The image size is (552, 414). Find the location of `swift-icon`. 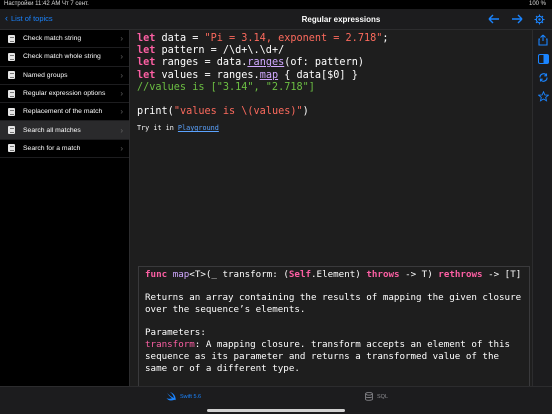

swift-icon is located at coordinates (171, 396).